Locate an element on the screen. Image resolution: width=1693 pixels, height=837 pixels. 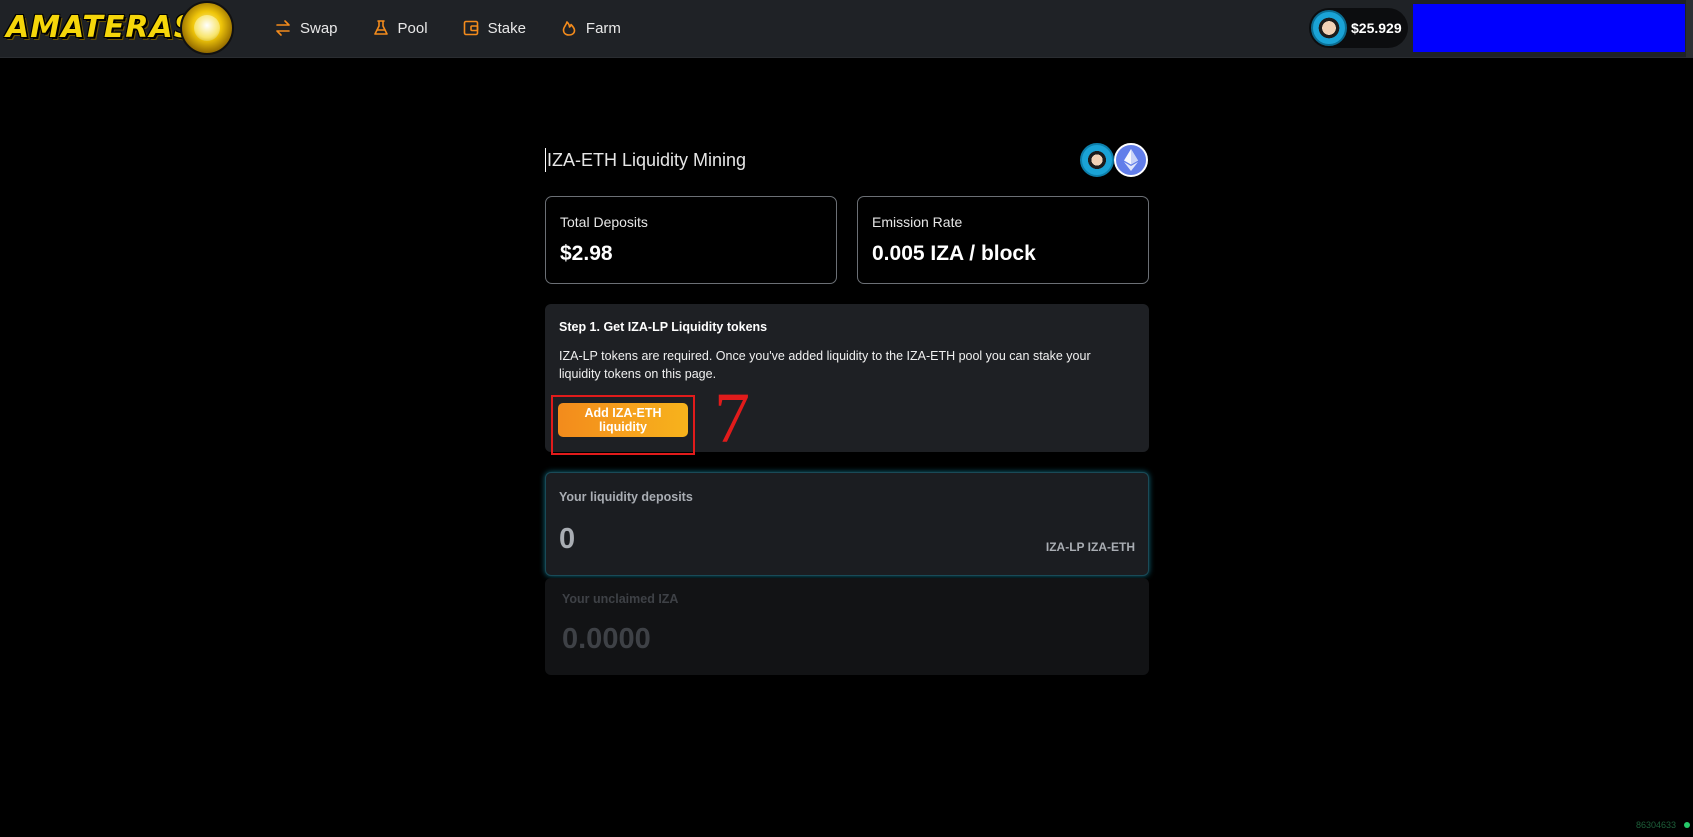
nav-item-farm: Farm is located at coordinates (590, 28).